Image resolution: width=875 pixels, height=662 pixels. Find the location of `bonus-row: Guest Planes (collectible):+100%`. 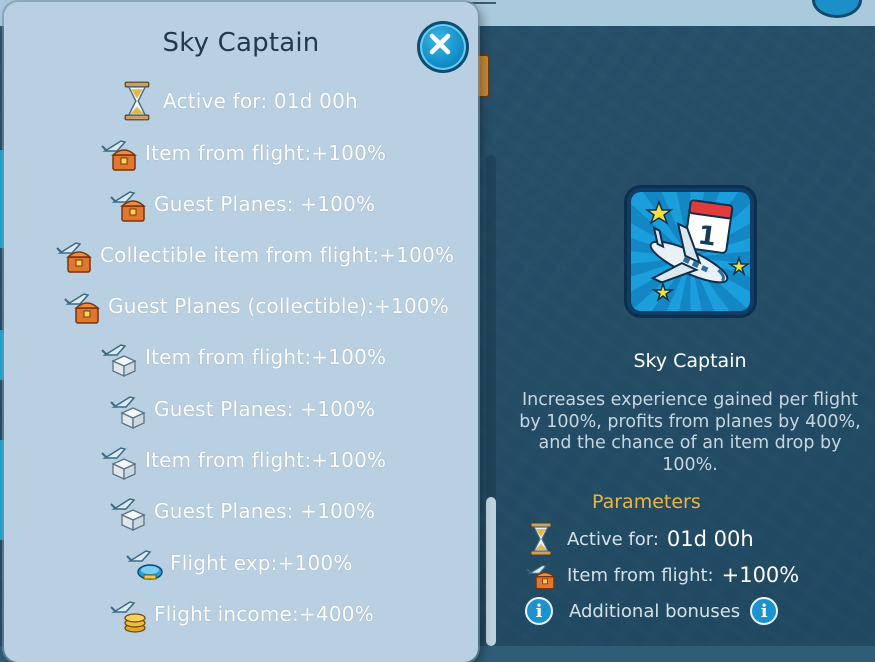

bonus-row: Guest Planes (collectible):+100% is located at coordinates (255, 306).